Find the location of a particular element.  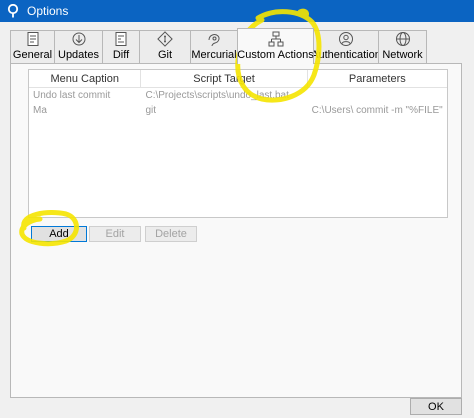

cell-parameters is located at coordinates (377, 95).